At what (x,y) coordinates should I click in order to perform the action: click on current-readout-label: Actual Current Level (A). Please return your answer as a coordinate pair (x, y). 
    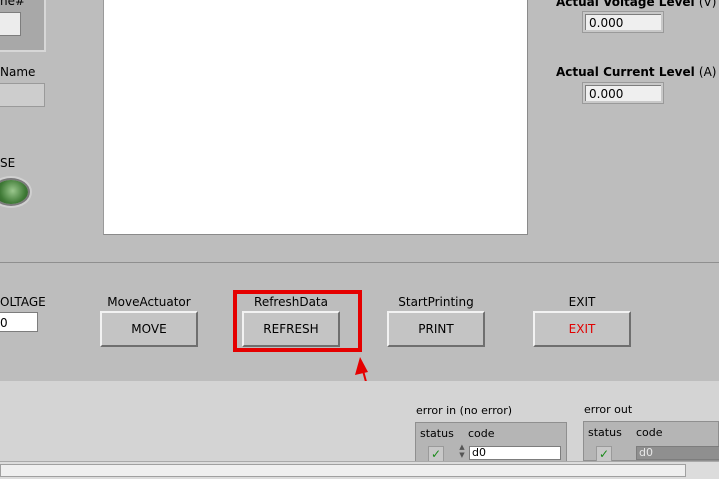
    Looking at the image, I should click on (636, 72).